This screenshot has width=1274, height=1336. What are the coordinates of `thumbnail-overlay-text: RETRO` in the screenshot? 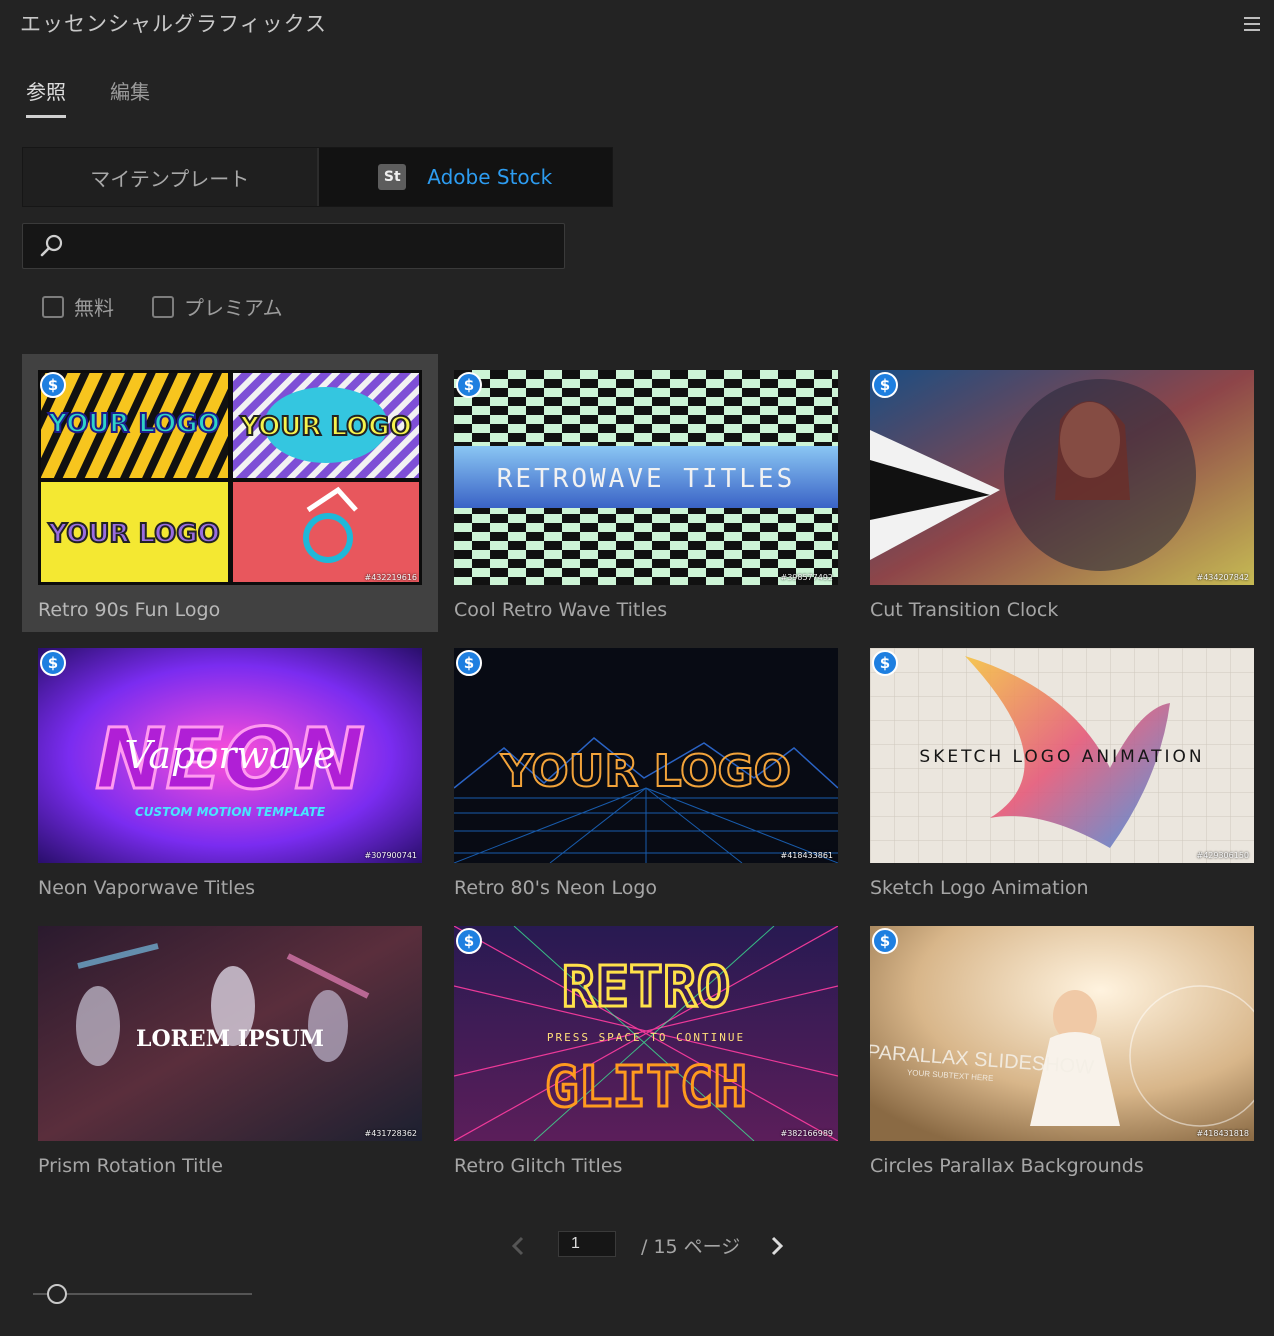 It's located at (646, 987).